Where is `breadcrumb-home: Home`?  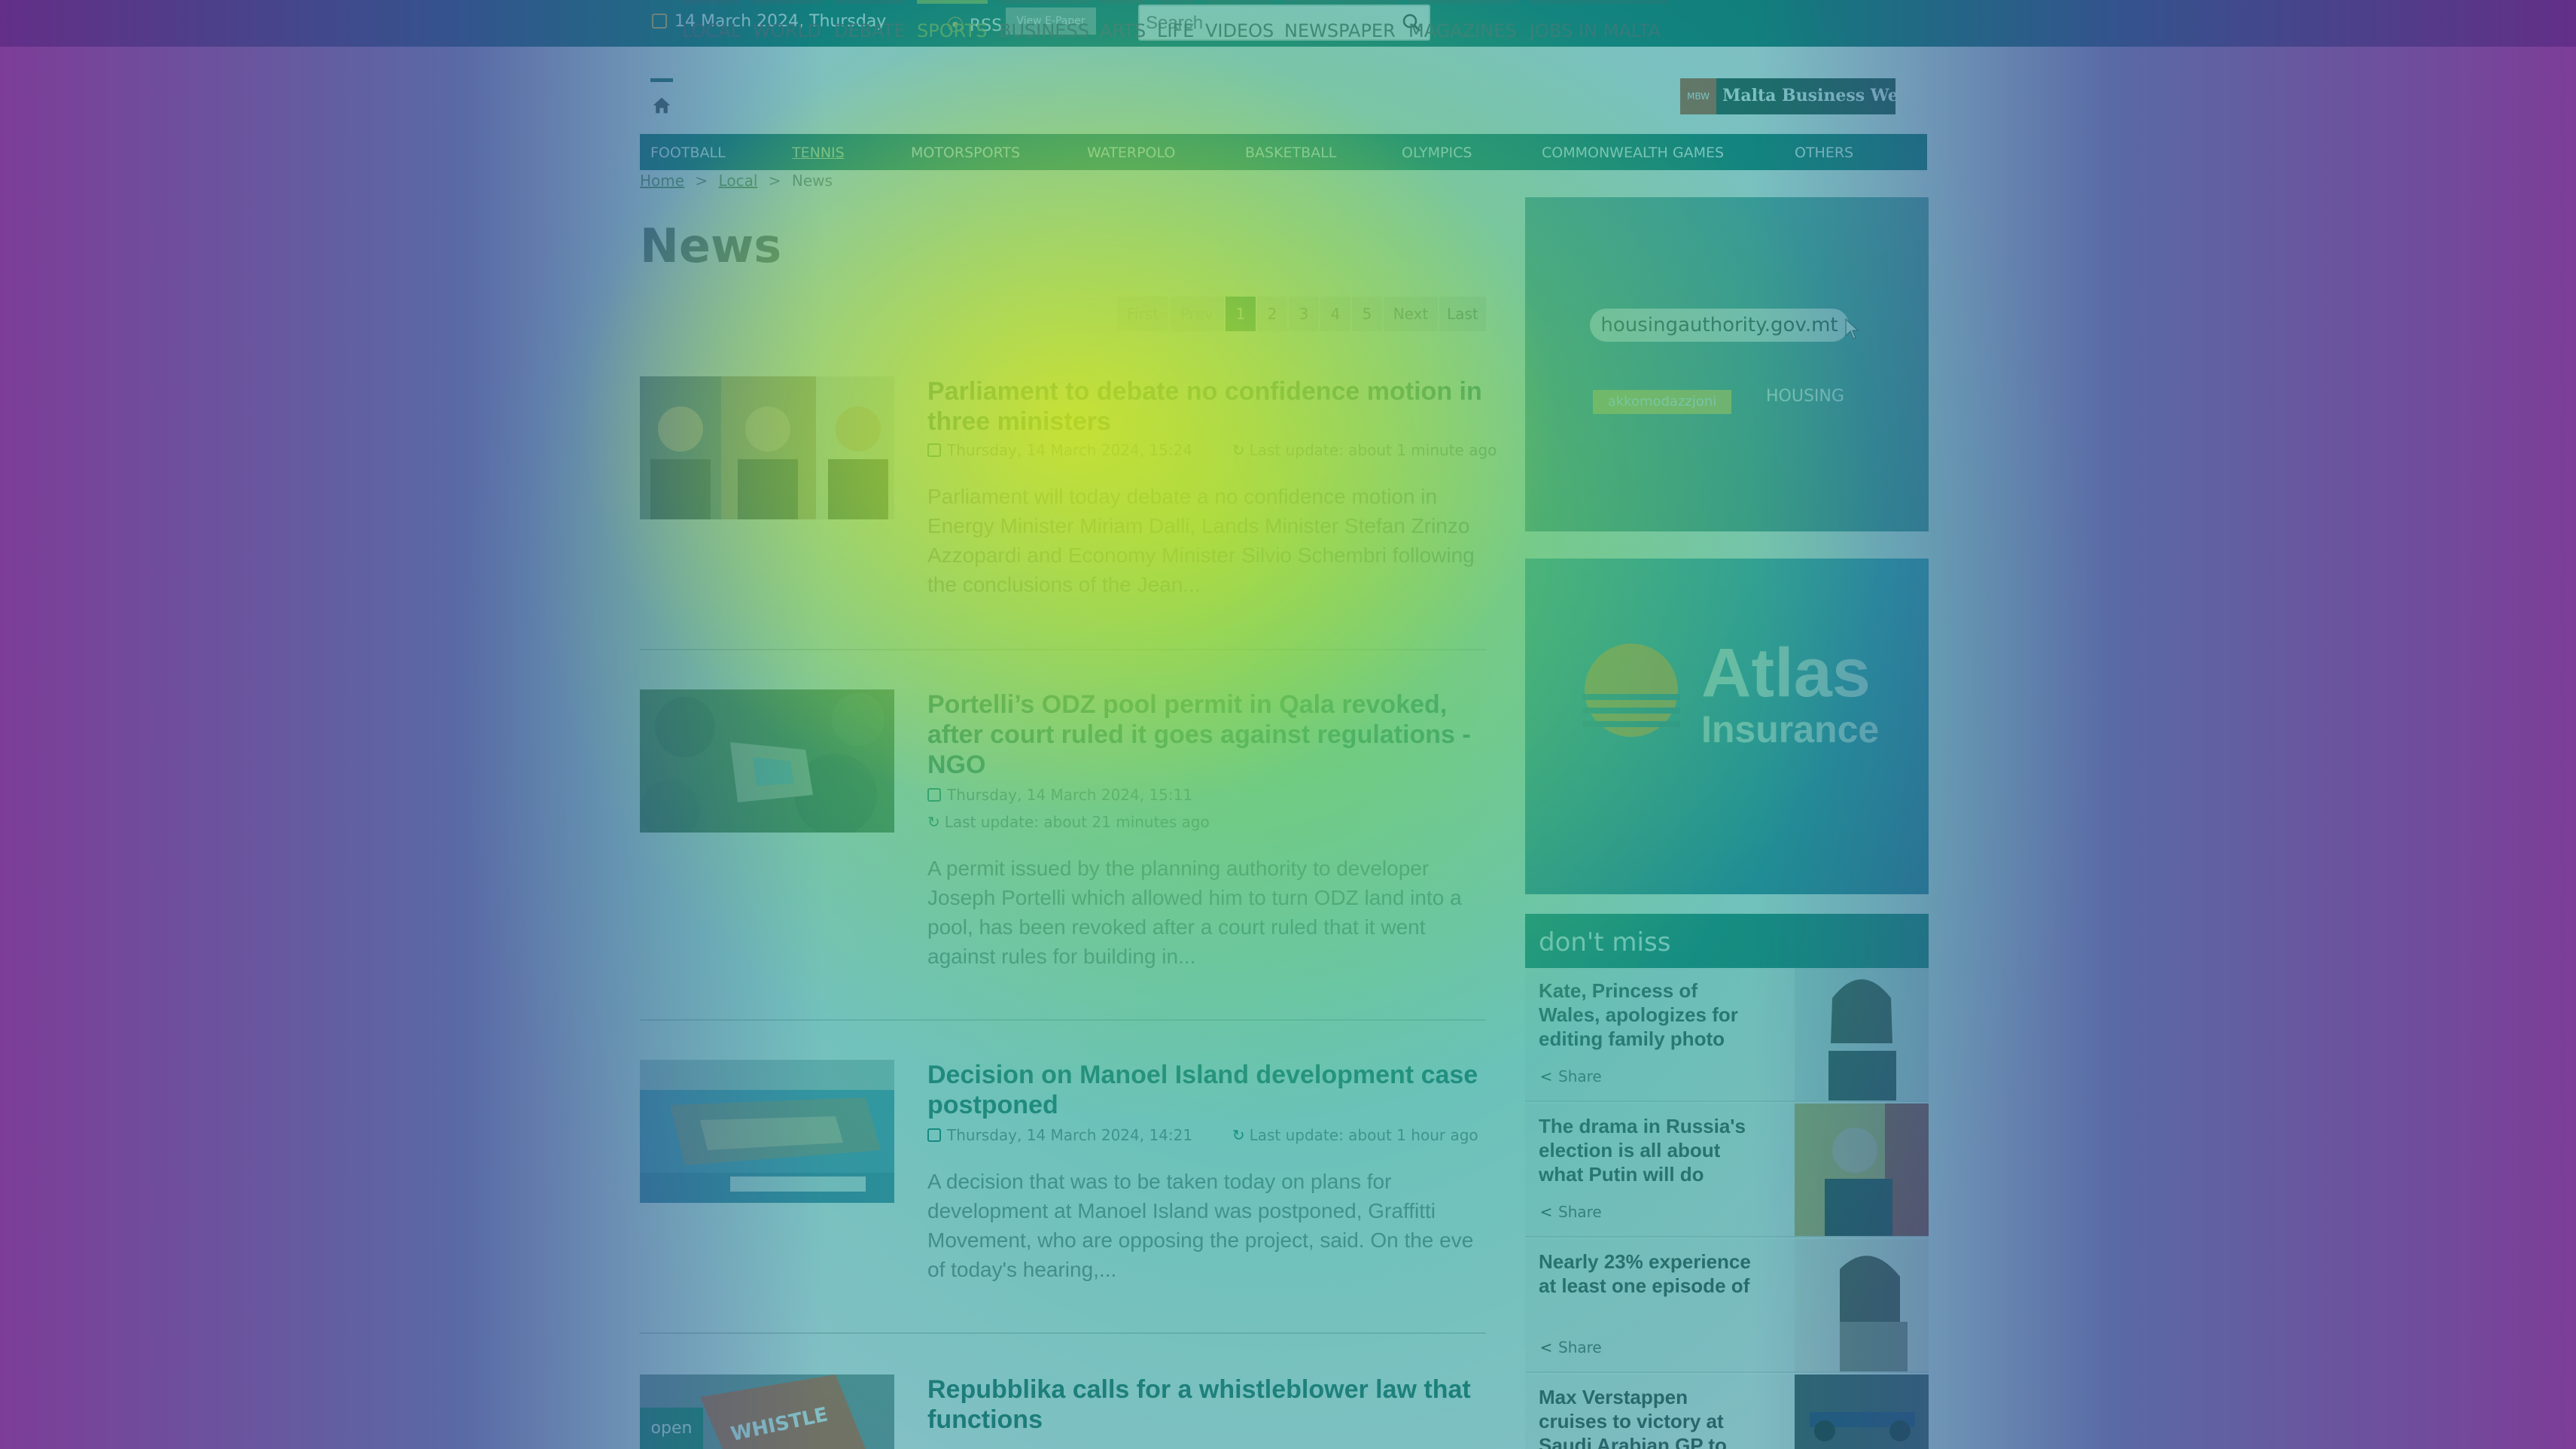 breadcrumb-home: Home is located at coordinates (662, 181).